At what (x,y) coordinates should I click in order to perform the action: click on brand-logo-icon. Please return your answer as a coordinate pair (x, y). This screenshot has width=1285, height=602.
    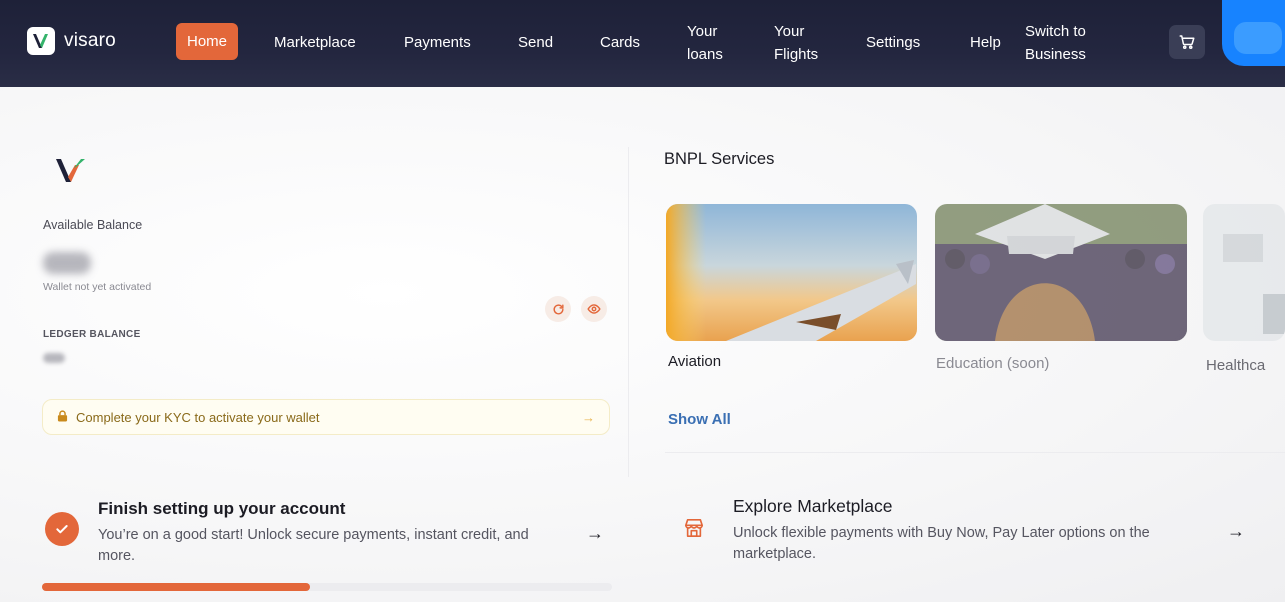
    Looking at the image, I should click on (41, 41).